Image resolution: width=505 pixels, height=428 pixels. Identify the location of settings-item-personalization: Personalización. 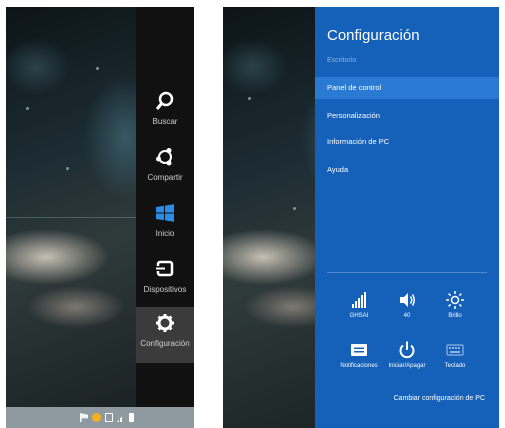
(407, 116).